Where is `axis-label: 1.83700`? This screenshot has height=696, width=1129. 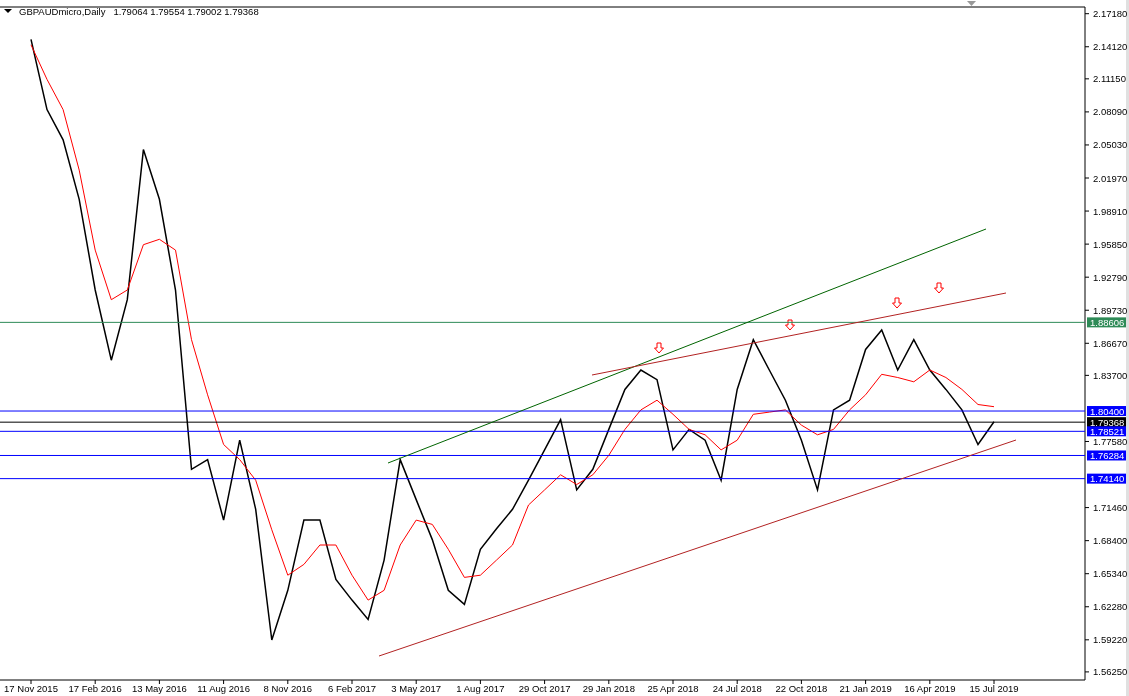
axis-label: 1.83700 is located at coordinates (1110, 375).